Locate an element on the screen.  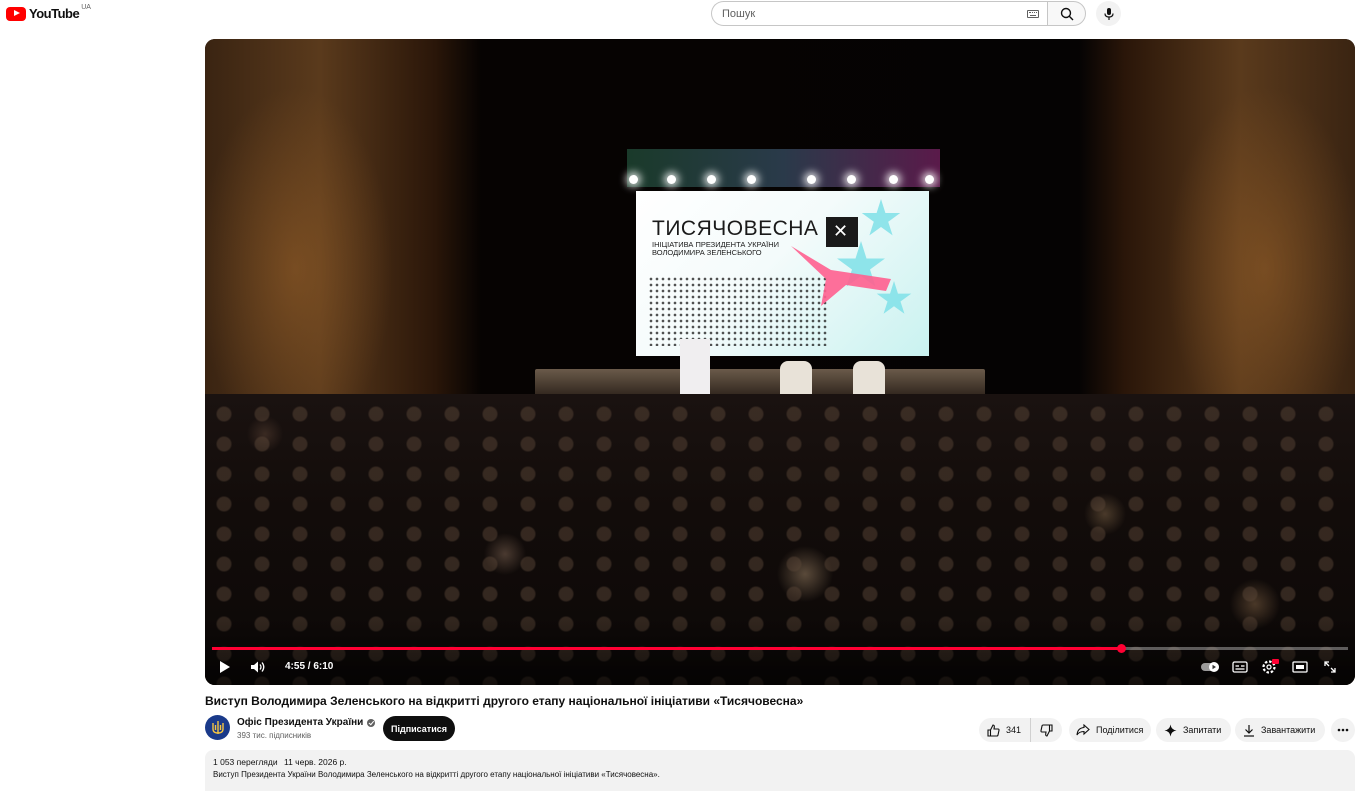
ask-button: Запитати is located at coordinates (1193, 730).